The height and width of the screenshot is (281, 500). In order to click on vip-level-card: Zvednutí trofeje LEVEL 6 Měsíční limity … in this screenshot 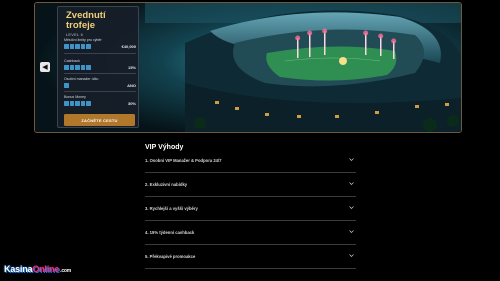, I will do `click(98, 67)`.